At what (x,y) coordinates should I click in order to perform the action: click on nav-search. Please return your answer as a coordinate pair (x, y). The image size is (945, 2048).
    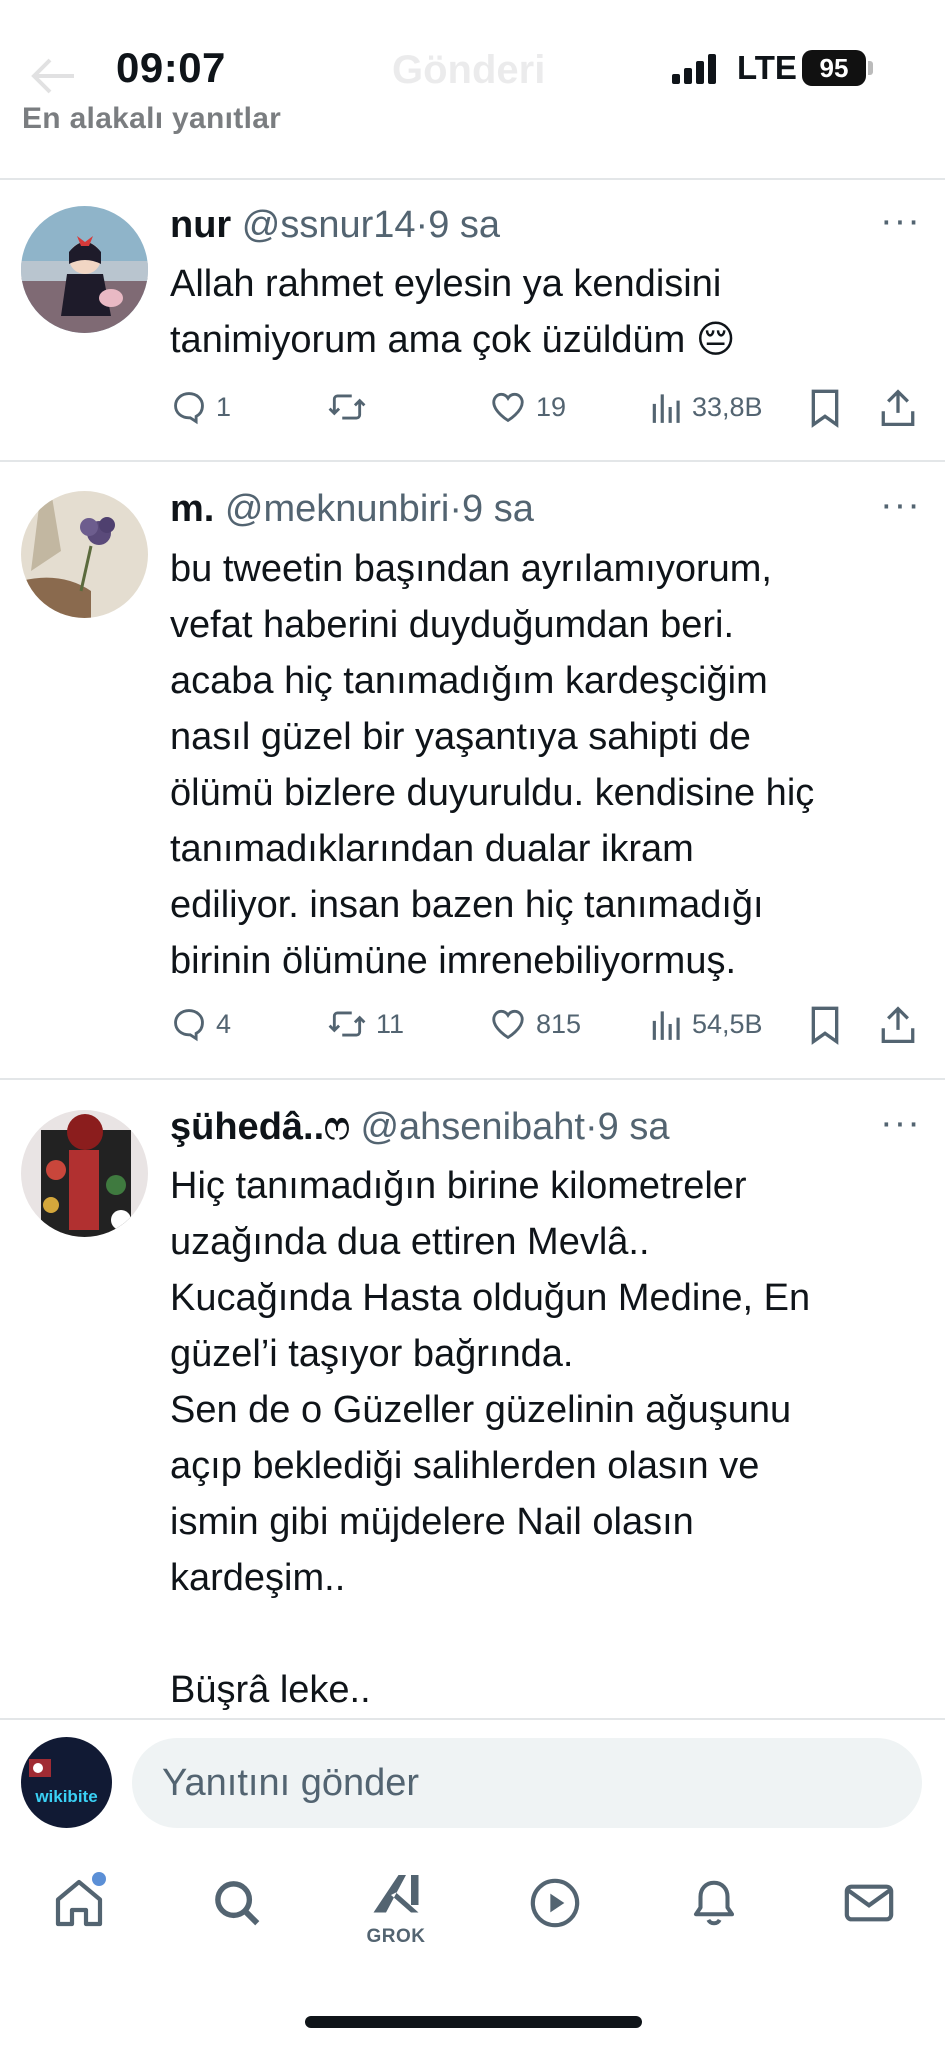
    Looking at the image, I should click on (237, 1903).